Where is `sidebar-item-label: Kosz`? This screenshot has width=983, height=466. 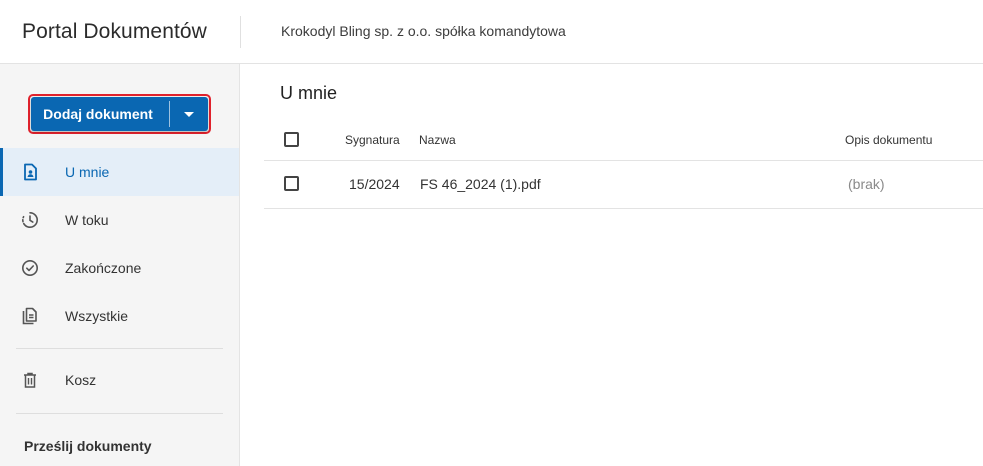 sidebar-item-label: Kosz is located at coordinates (81, 380).